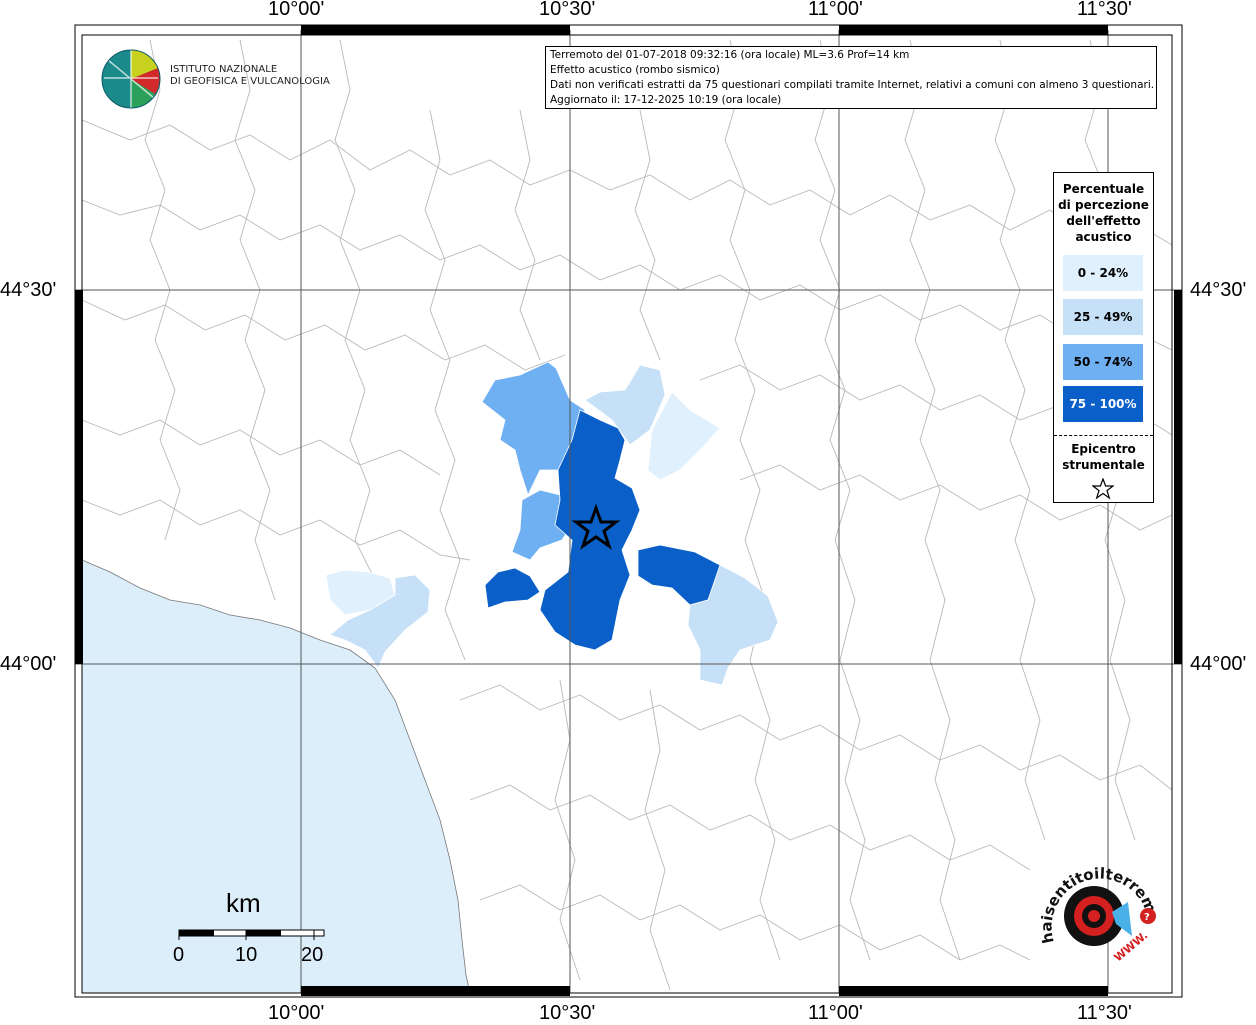 The height and width of the screenshot is (1025, 1256). I want to click on ingv-line-2: DI GEOFISICA E VULCANOLOGIA, so click(250, 81).